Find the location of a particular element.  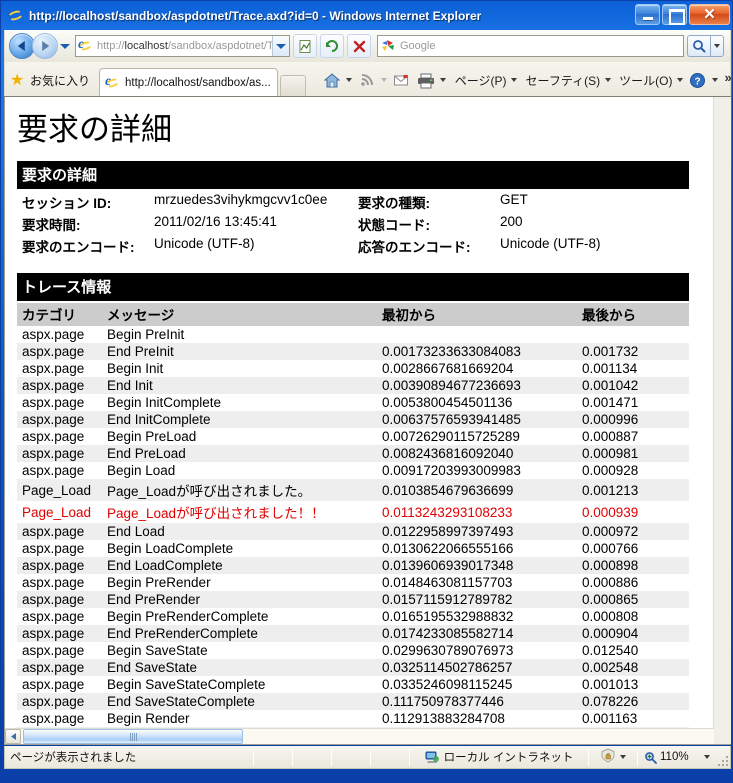

rss-icon is located at coordinates (366, 80).